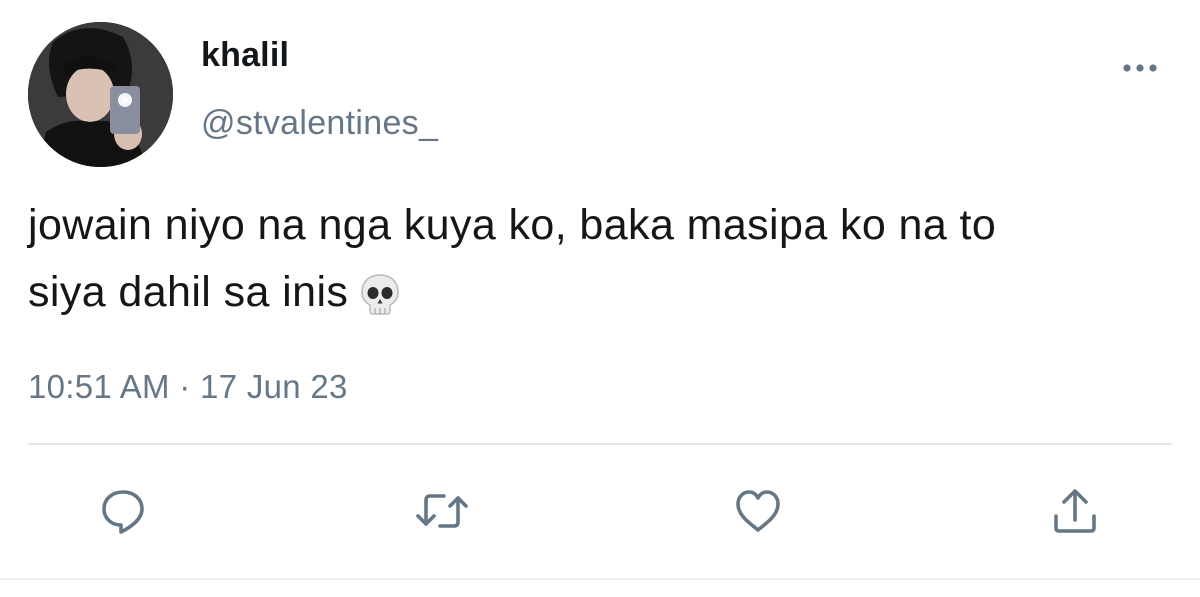 This screenshot has width=1200, height=597. What do you see at coordinates (319, 123) in the screenshot?
I see `user-handle: @stvalentines_` at bounding box center [319, 123].